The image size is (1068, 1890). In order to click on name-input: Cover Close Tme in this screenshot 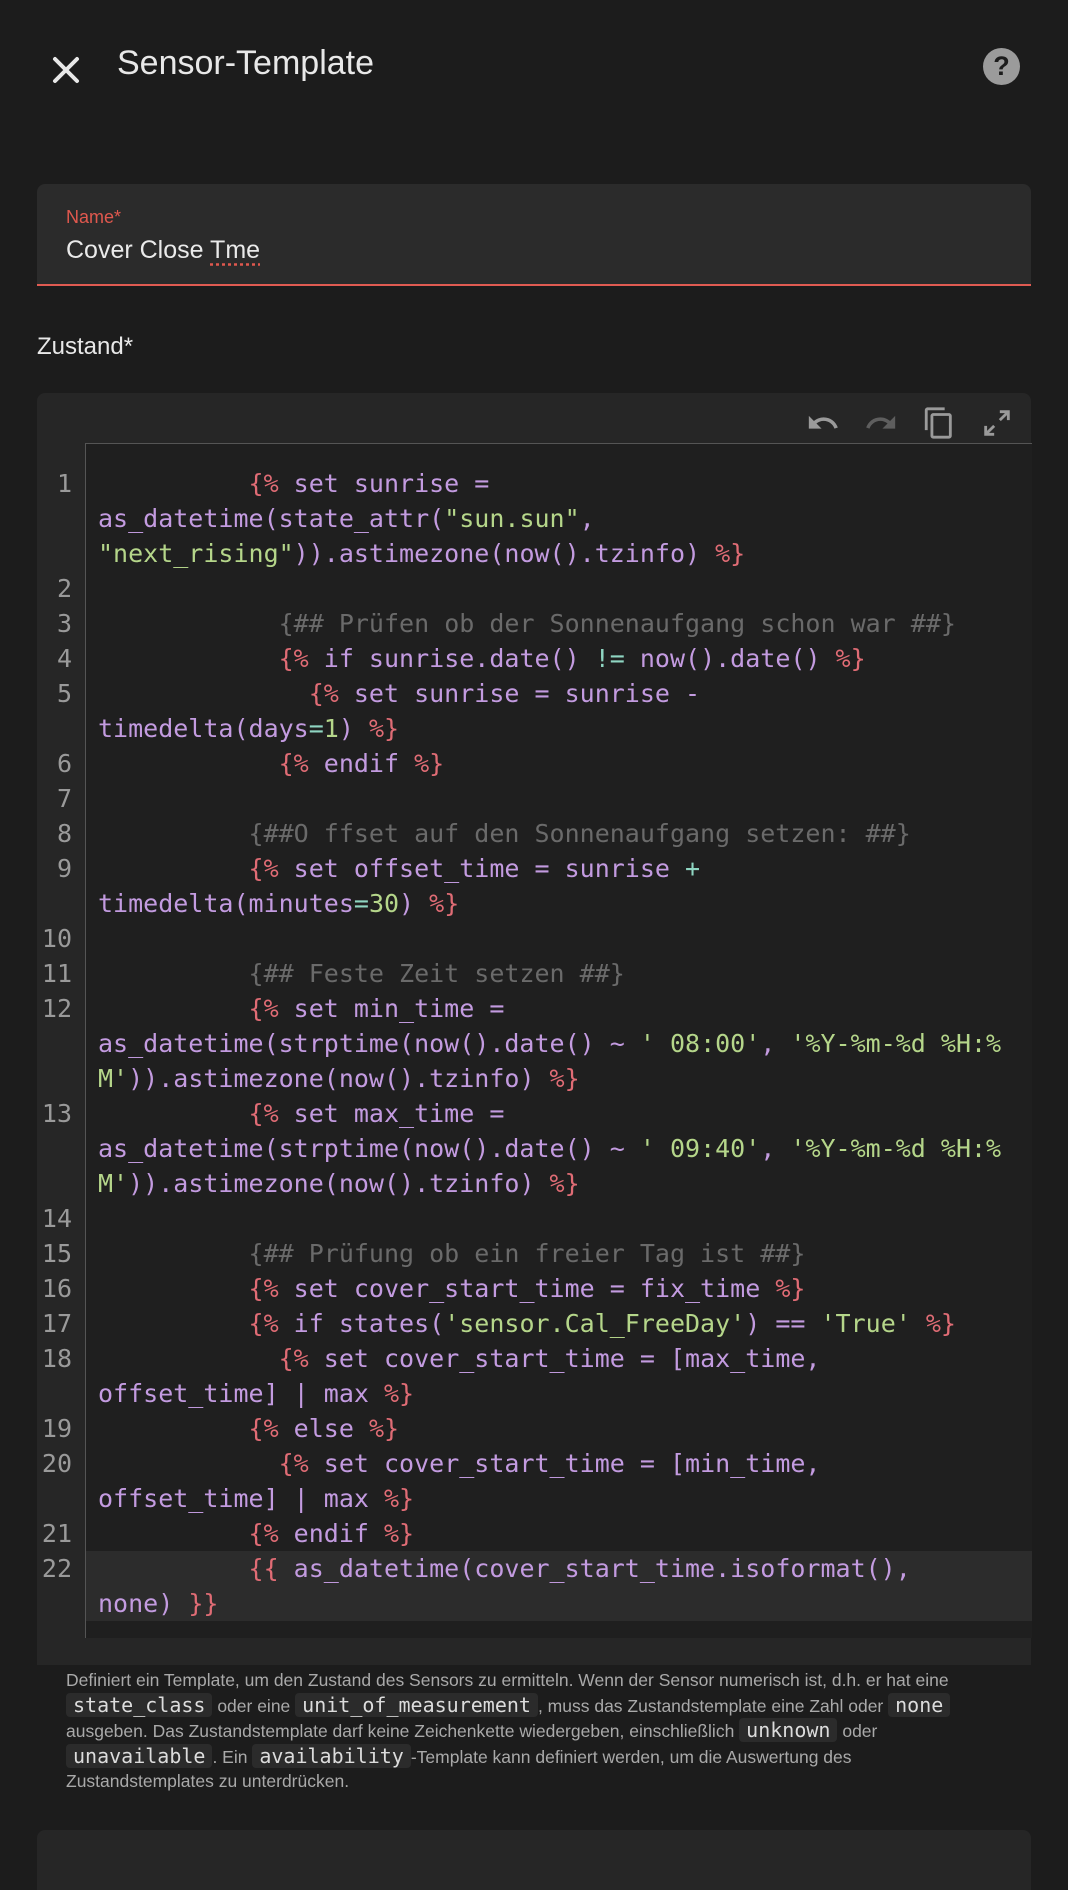, I will do `click(516, 250)`.